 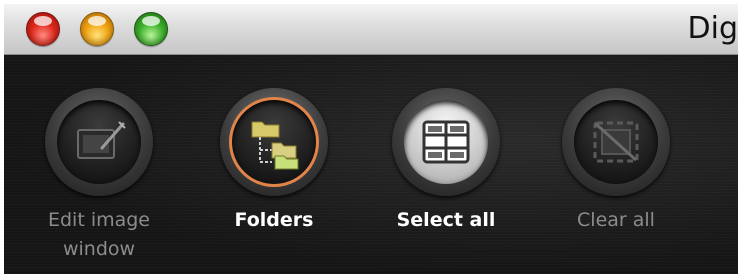 I want to click on edit-image-window-button: Edit image window, so click(x=99, y=178).